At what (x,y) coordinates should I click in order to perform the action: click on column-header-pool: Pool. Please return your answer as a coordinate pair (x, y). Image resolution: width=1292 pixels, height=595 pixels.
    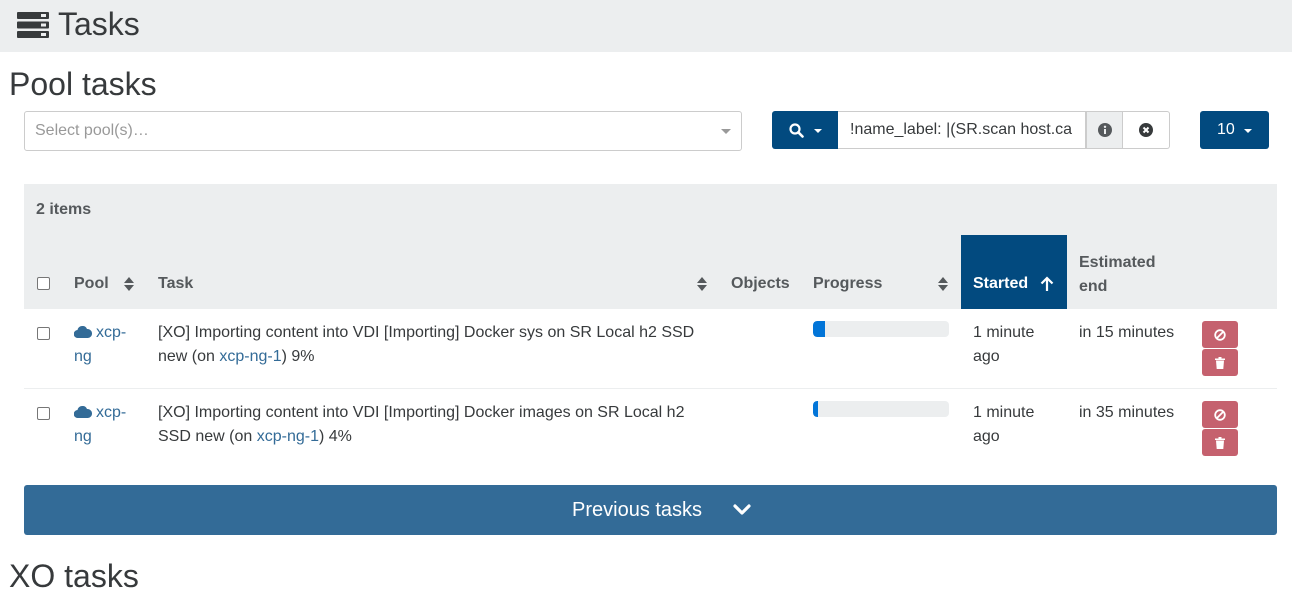
    Looking at the image, I should click on (91, 284).